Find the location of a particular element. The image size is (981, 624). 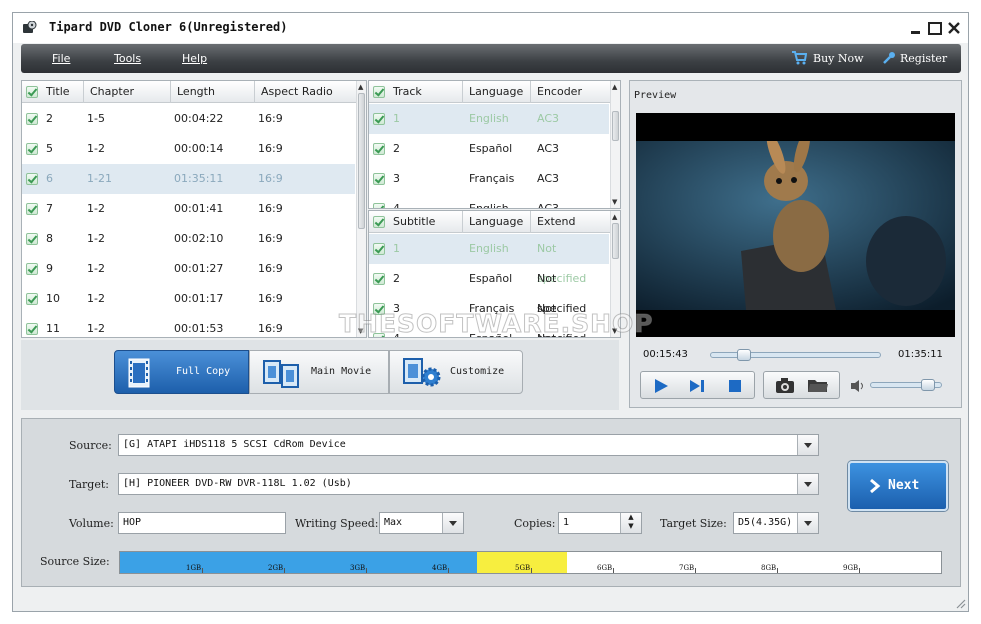

table-row: 2 Español Not specified is located at coordinates (489, 289).